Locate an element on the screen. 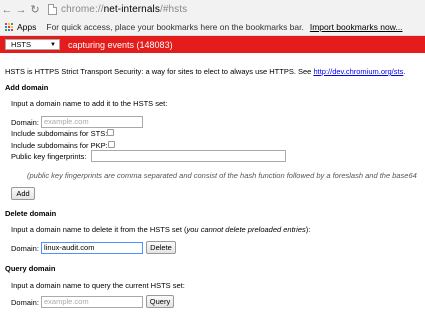 Image resolution: width=425 pixels, height=320 pixels. view-select-value: HSTS is located at coordinates (21, 44).